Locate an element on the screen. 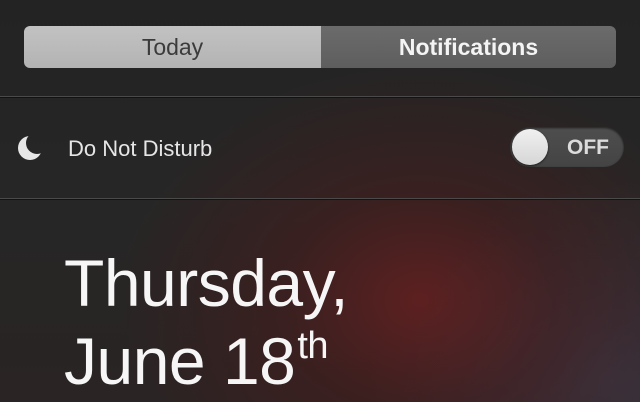 Image resolution: width=640 pixels, height=402 pixels. date-ordinal-suffix: th is located at coordinates (313, 346).